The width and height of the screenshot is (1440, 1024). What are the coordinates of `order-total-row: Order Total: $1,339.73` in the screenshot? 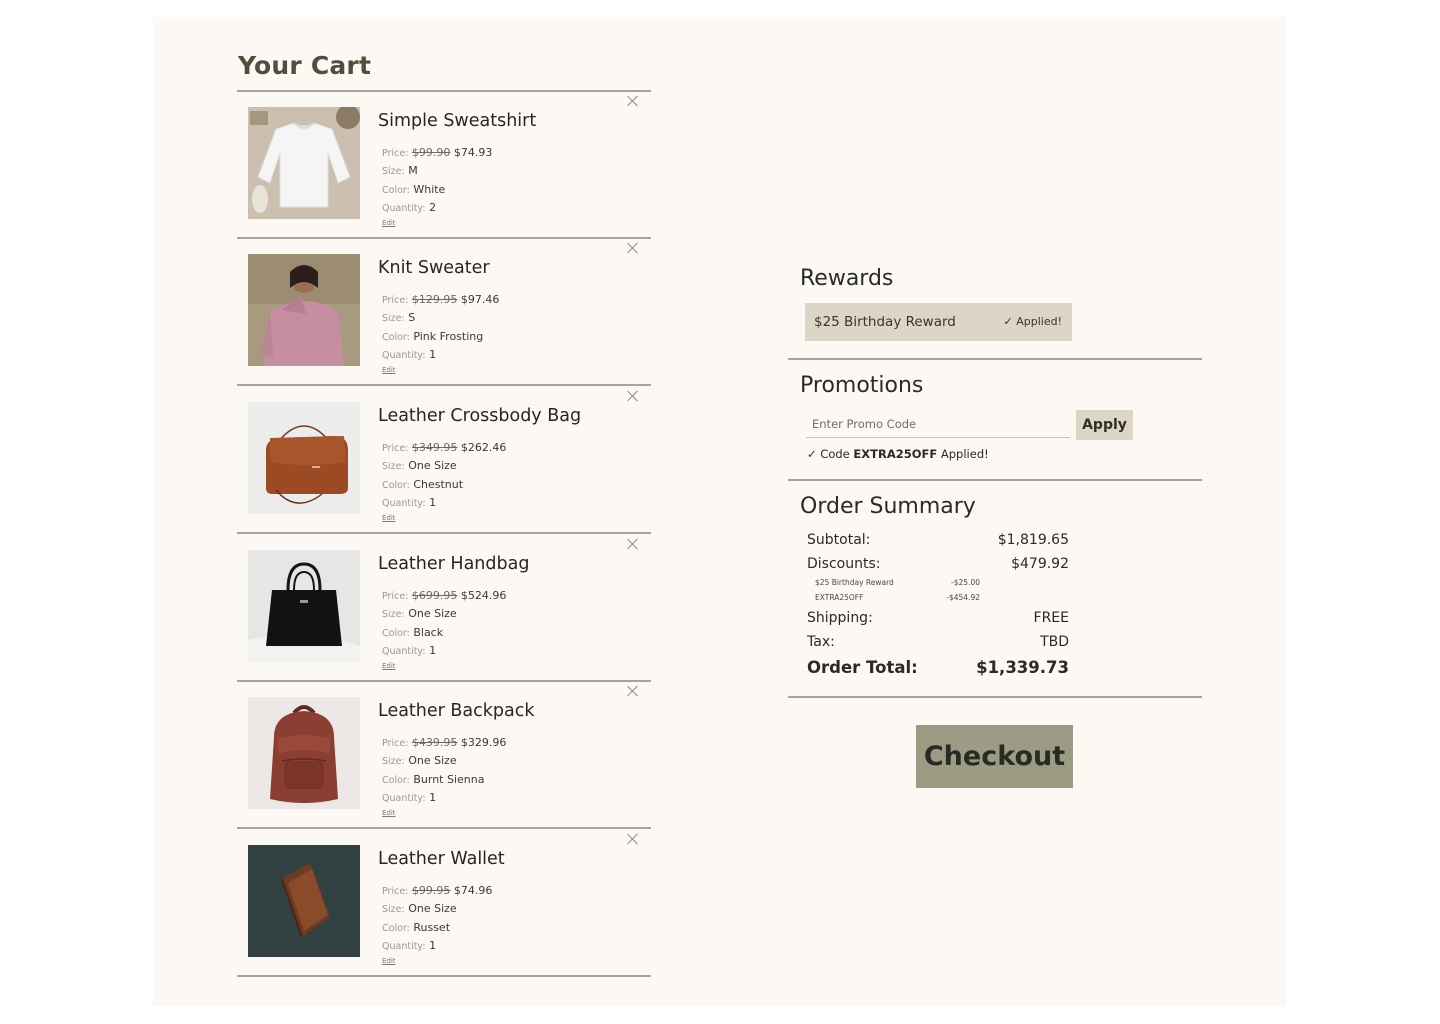 It's located at (938, 667).